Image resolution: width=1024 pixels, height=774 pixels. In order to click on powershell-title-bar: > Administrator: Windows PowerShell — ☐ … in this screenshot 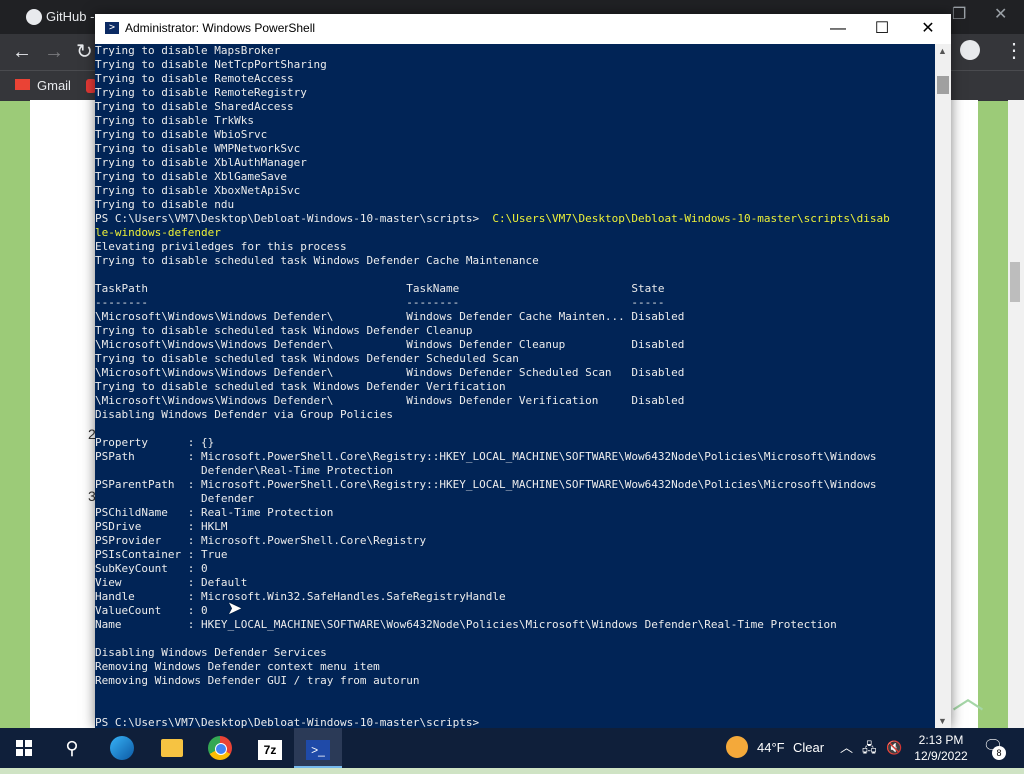, I will do `click(523, 29)`.